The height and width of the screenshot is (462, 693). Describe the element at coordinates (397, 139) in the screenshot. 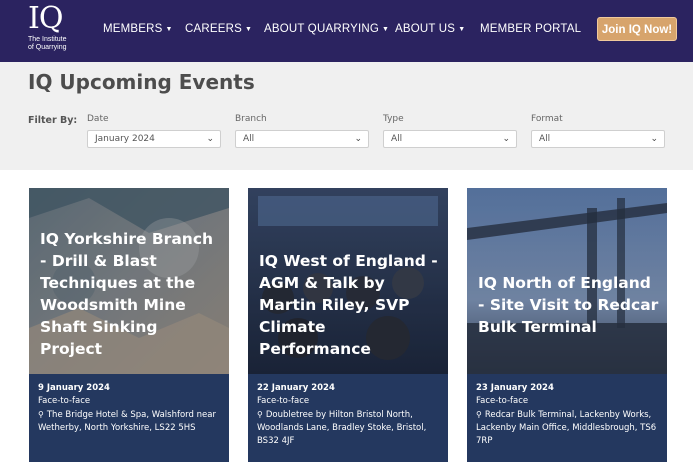

I see `type-select-value: All` at that location.